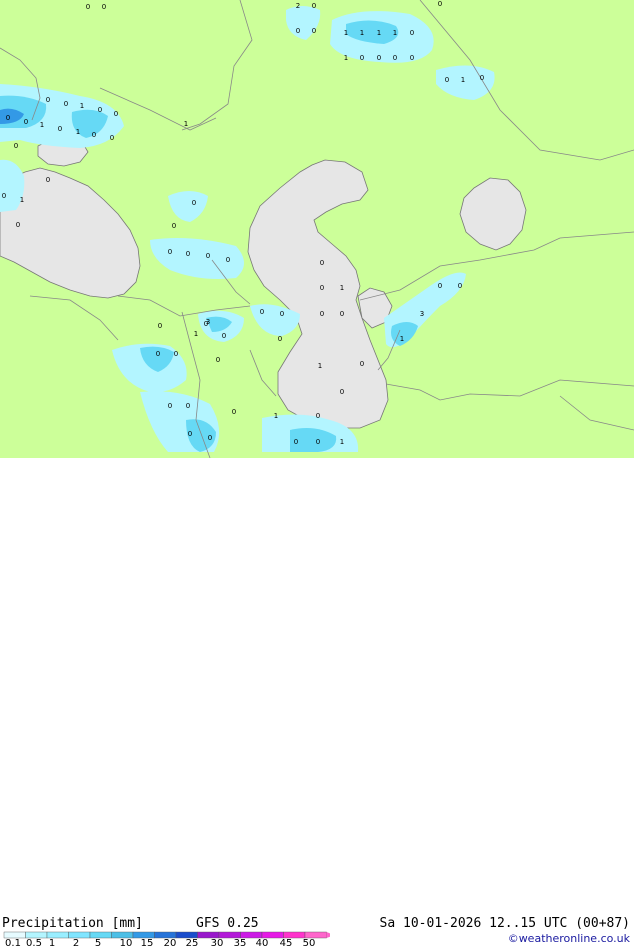 The height and width of the screenshot is (949, 634). Describe the element at coordinates (192, 943) in the screenshot. I see `scale-label: 25` at that location.